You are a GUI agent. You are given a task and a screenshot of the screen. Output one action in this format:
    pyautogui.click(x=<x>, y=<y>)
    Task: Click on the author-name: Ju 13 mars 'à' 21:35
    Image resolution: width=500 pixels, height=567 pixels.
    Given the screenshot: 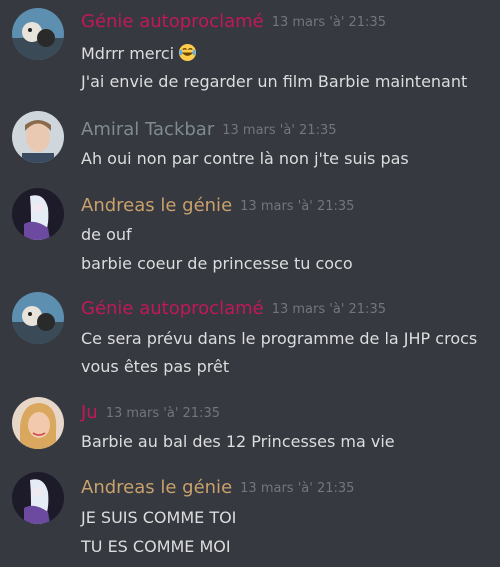 What is the action you would take?
    pyautogui.click(x=150, y=413)
    